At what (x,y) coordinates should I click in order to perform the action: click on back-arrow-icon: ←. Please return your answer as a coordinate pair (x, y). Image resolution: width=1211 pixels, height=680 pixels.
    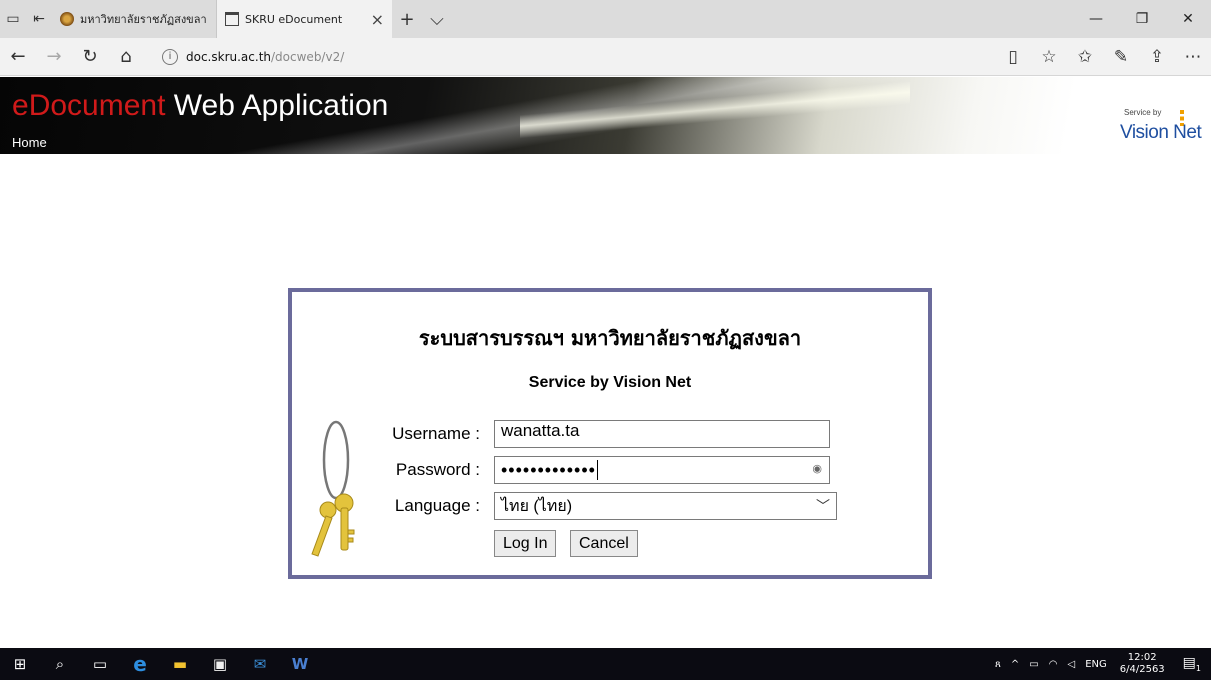
    Looking at the image, I should click on (18, 57).